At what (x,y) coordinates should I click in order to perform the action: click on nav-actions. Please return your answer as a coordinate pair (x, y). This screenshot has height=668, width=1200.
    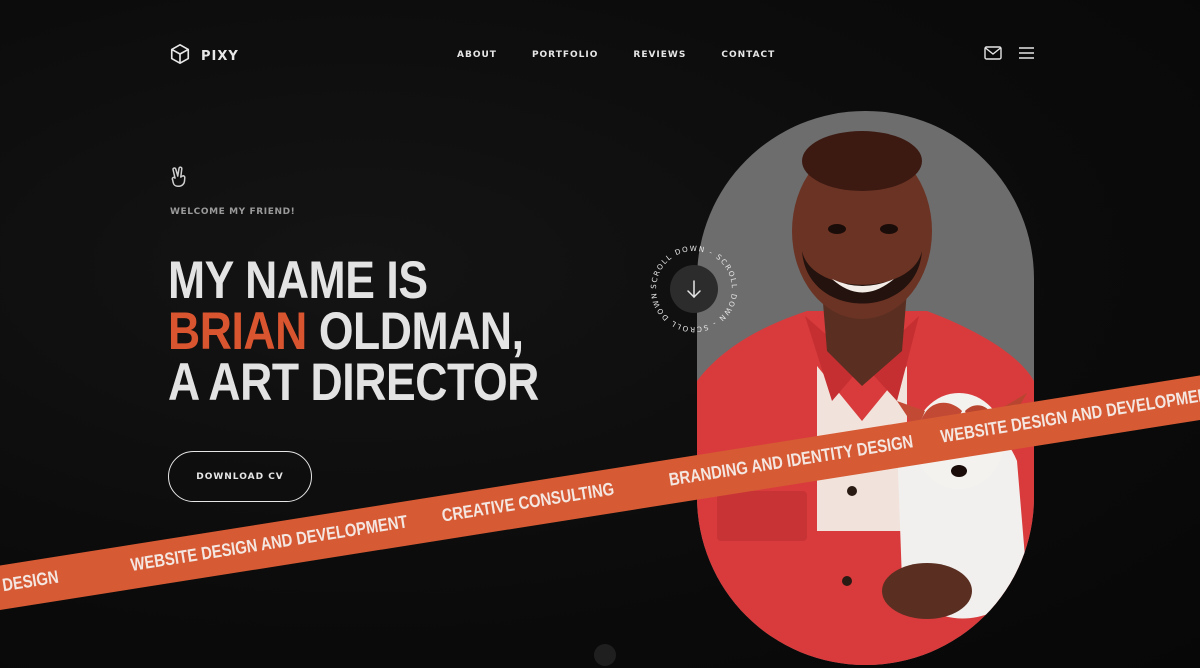
    Looking at the image, I should click on (1009, 55).